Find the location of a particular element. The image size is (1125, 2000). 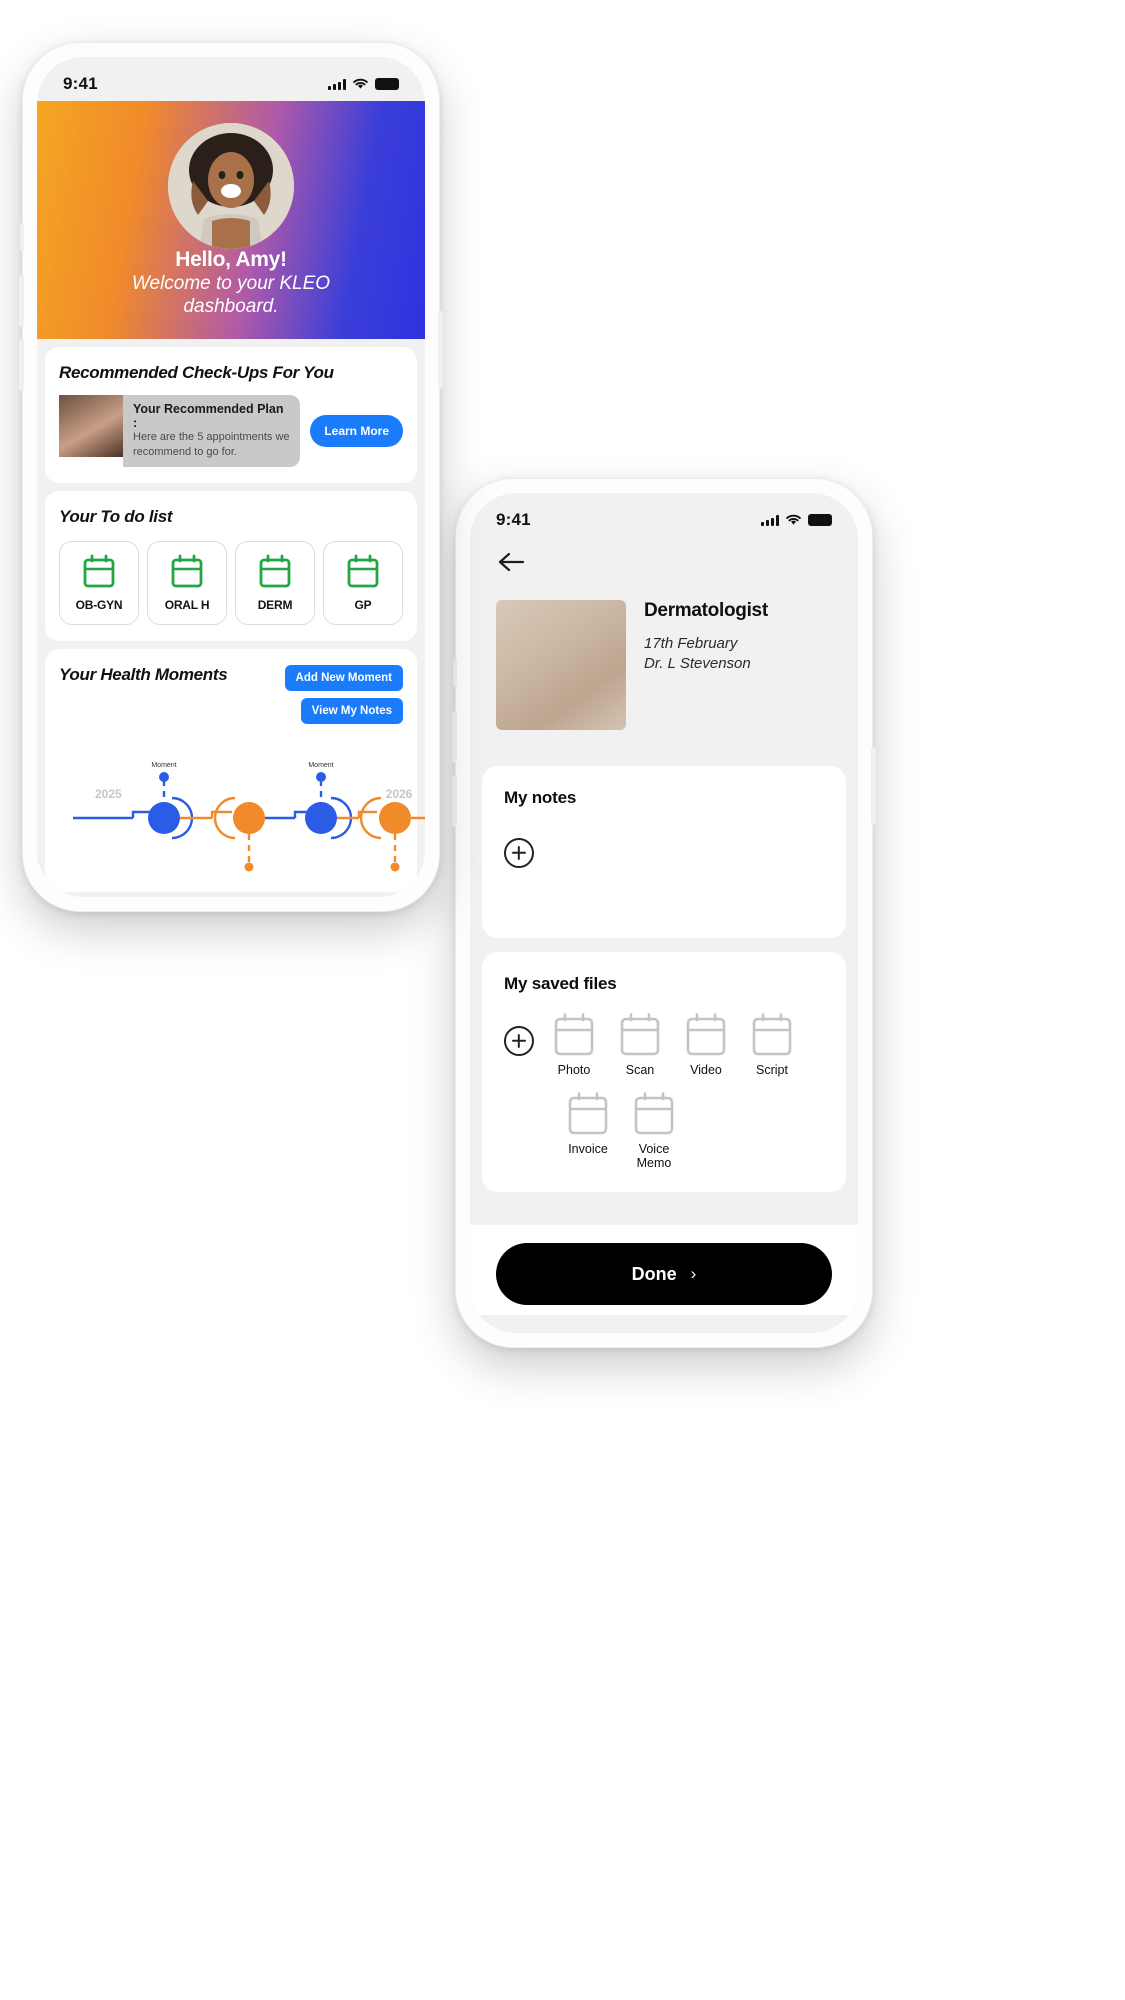

phone1-status-time: 9:41 is located at coordinates (80, 83).